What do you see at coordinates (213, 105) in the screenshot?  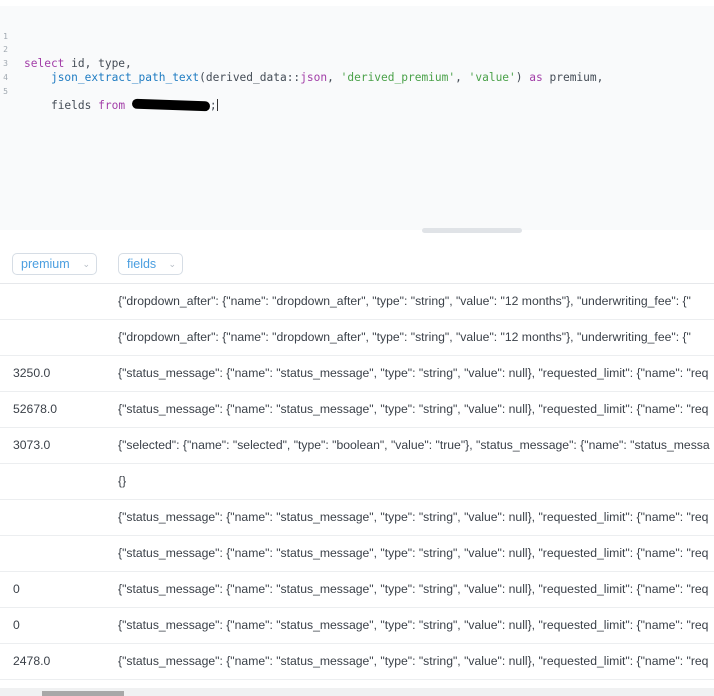 I see `code-fragment: ;` at bounding box center [213, 105].